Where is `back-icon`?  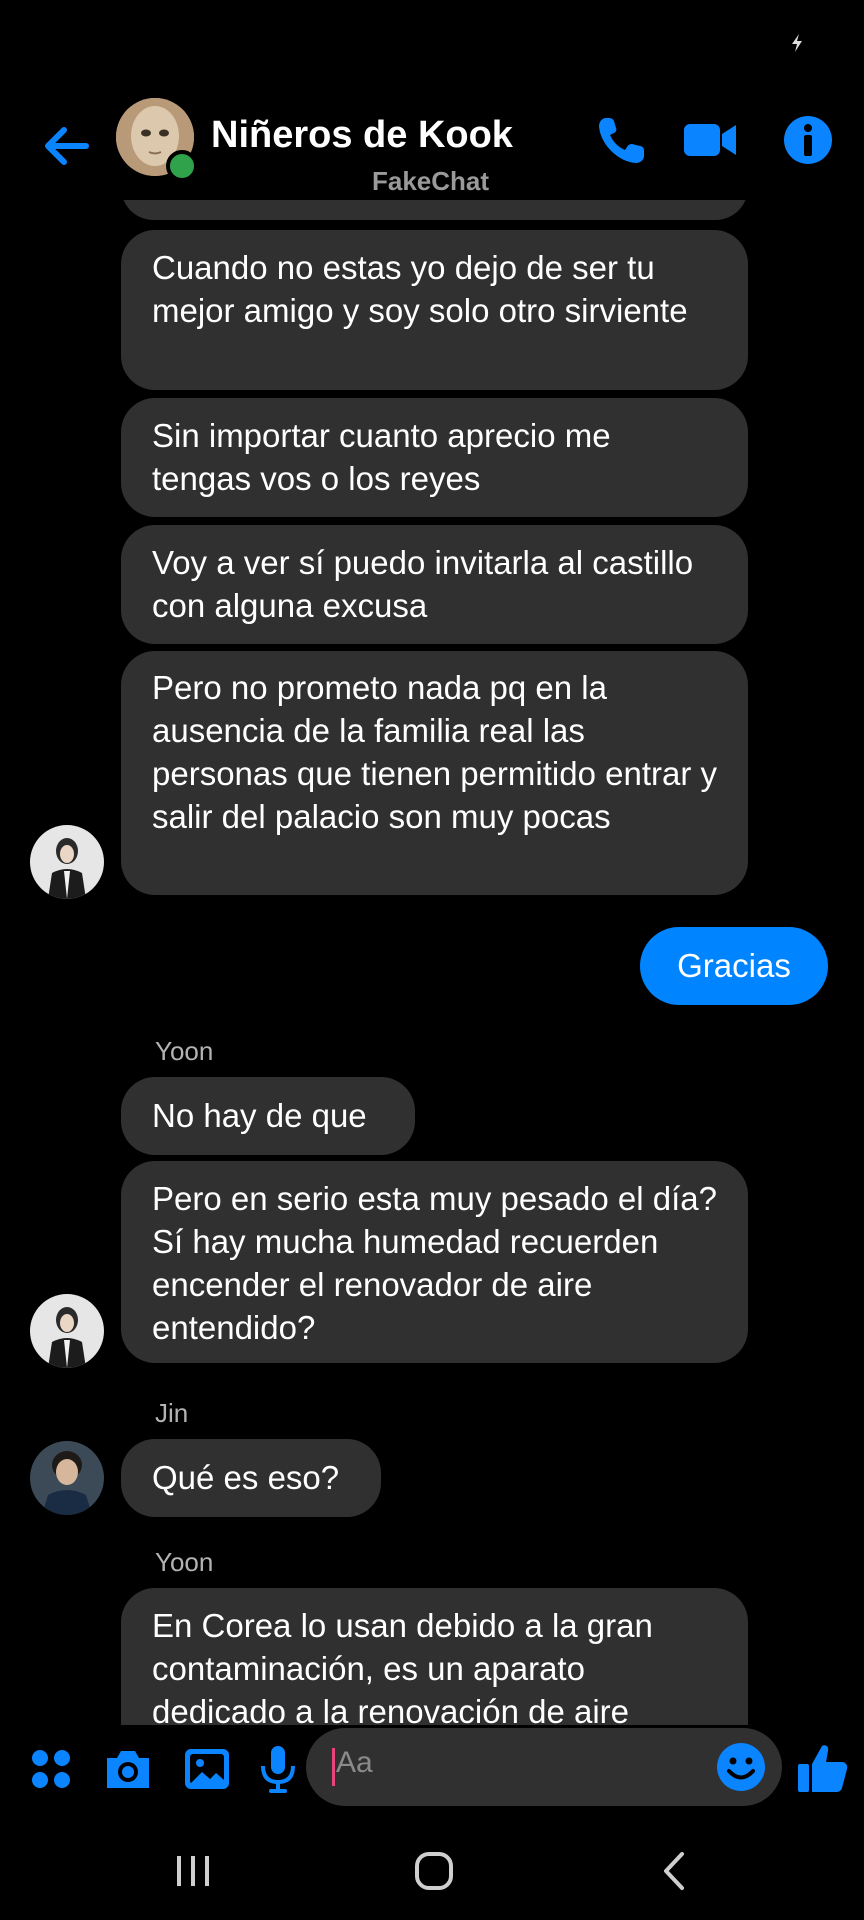
back-icon is located at coordinates (675, 1871).